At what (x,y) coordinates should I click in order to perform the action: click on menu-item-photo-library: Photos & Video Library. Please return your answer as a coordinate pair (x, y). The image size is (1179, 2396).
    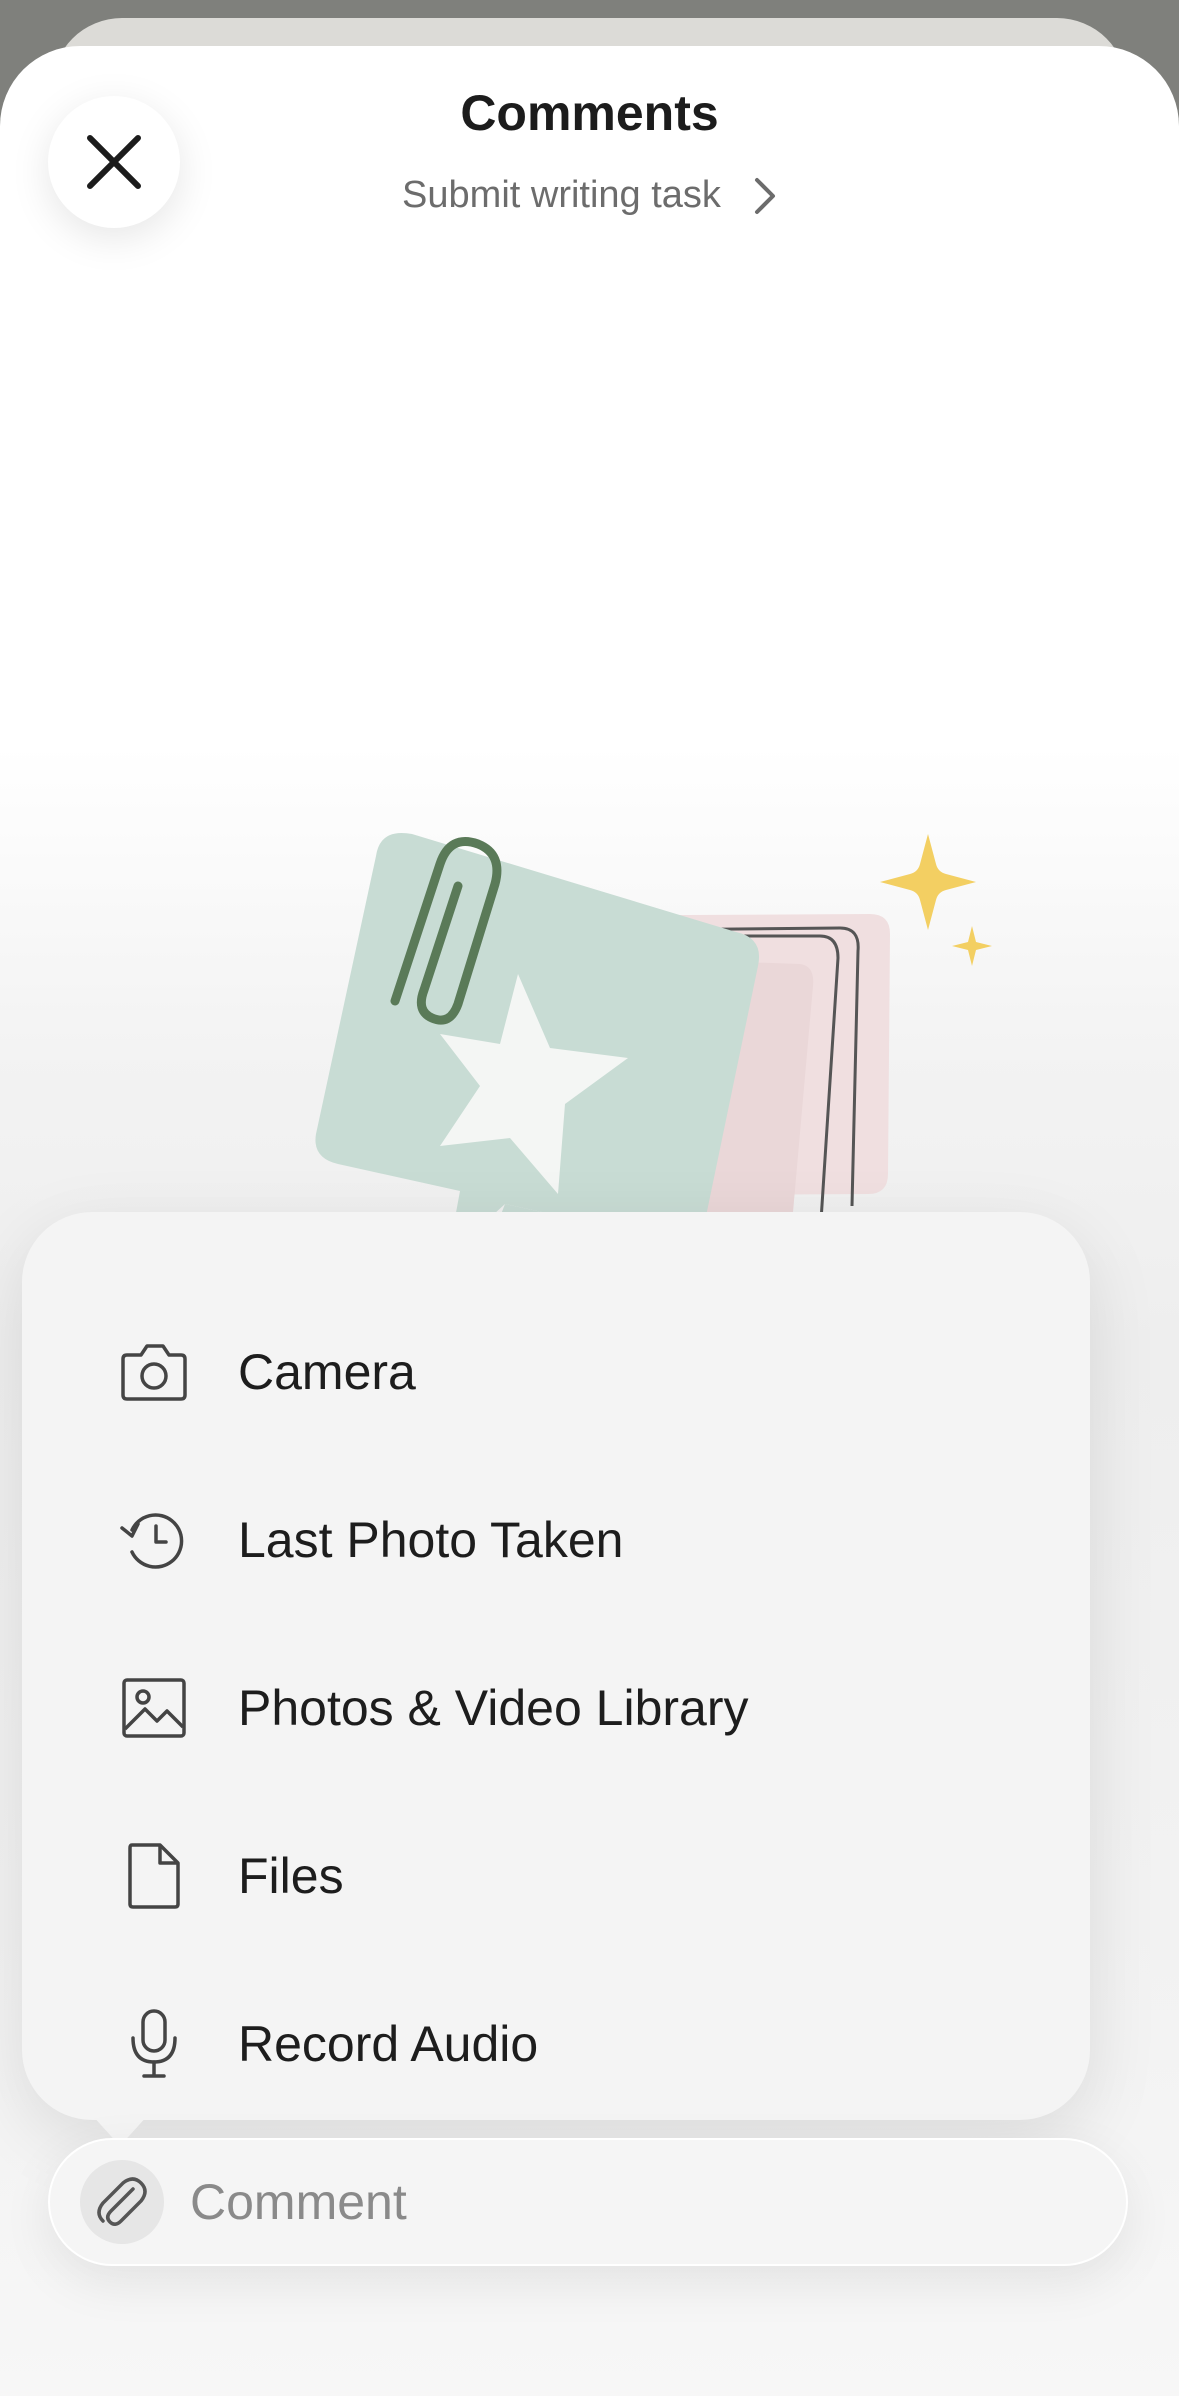
    Looking at the image, I should click on (584, 1708).